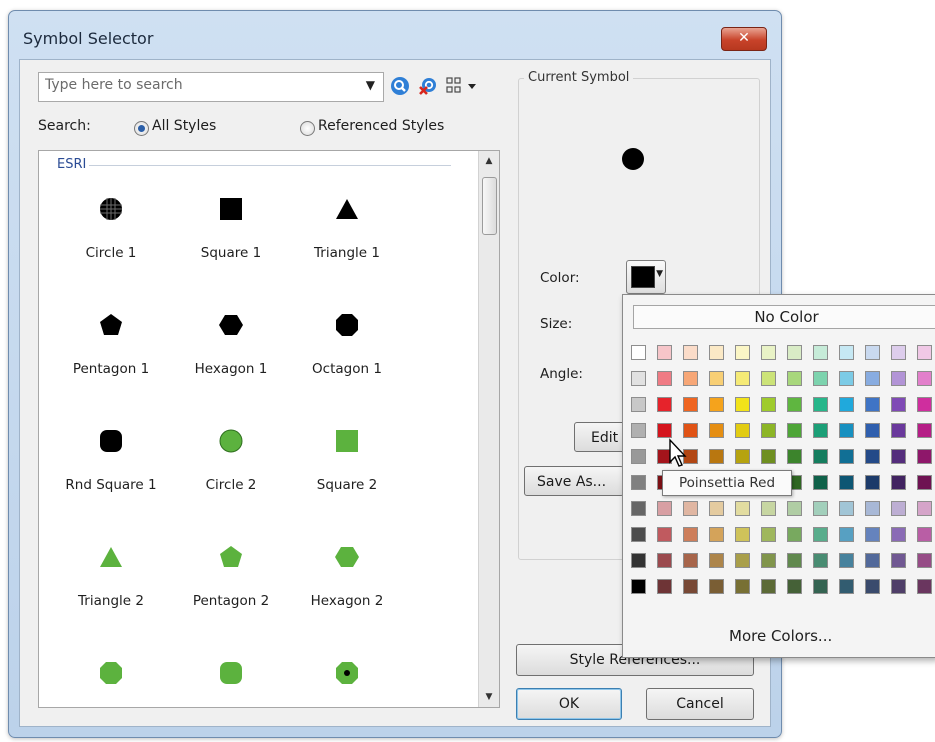  I want to click on cancel-button: Cancel, so click(700, 704).